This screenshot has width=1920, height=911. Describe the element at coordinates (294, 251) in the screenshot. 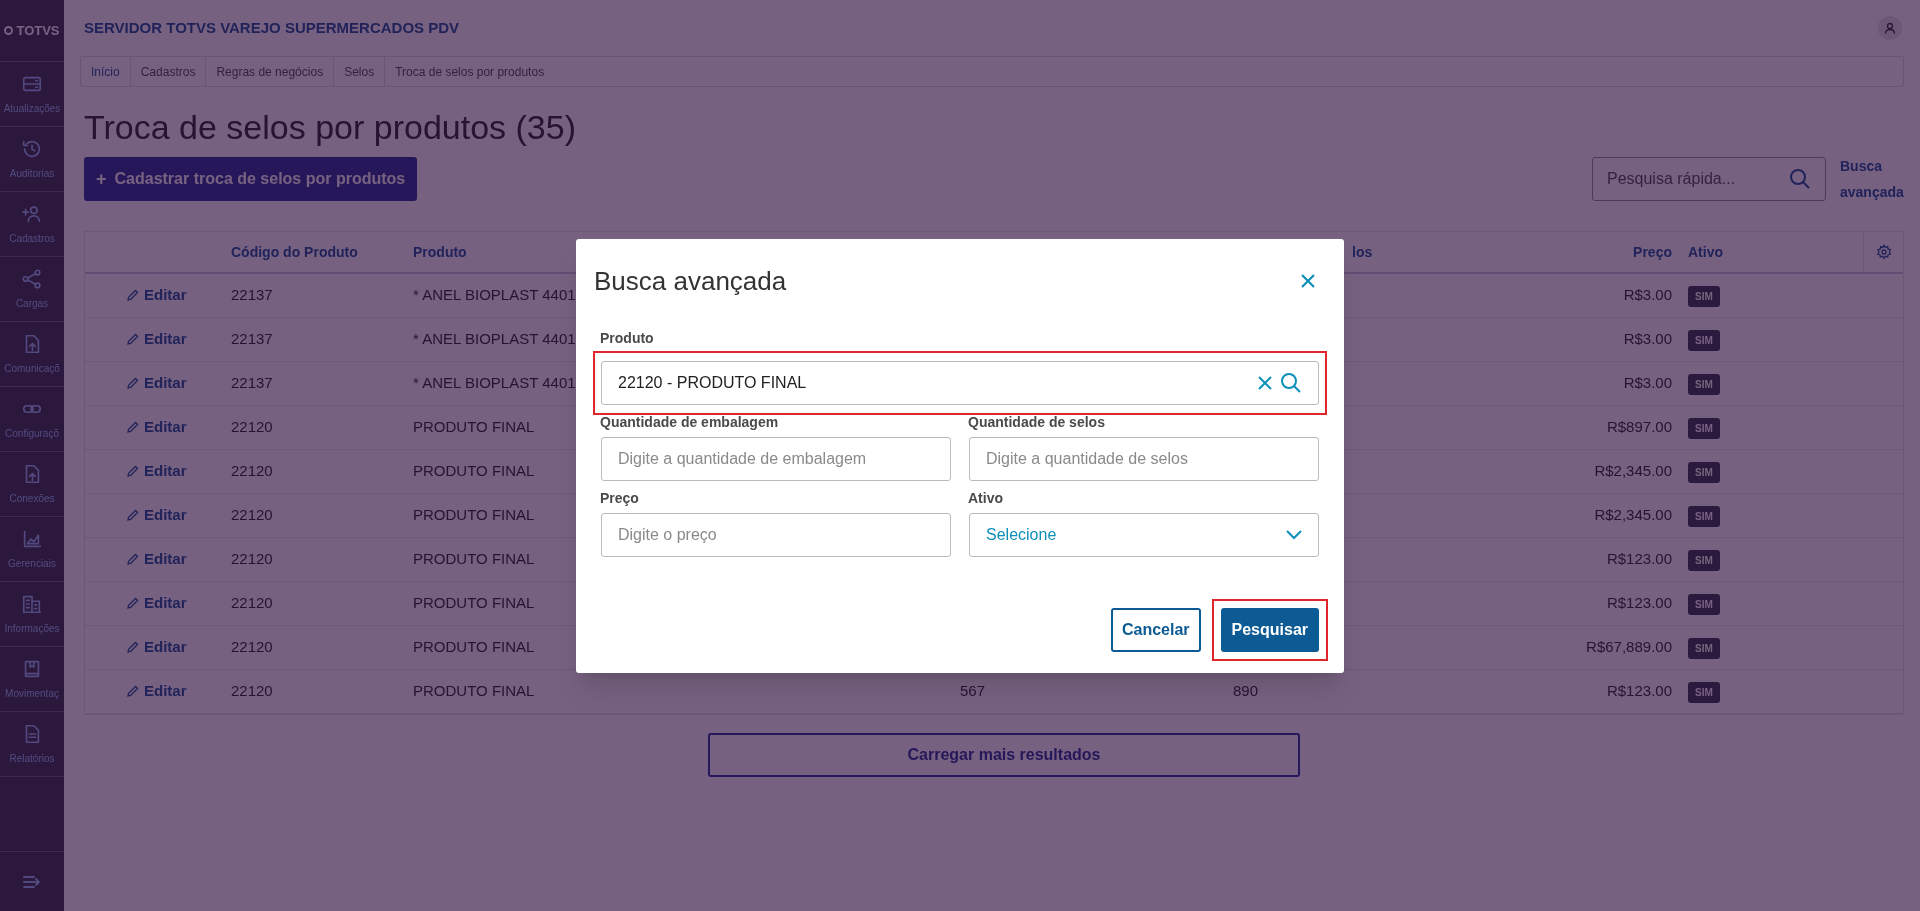

I see `column-header: Código do Produto` at that location.